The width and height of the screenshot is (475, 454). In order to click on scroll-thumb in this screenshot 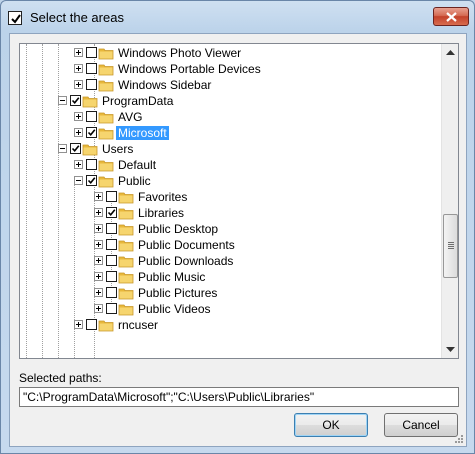, I will do `click(450, 246)`.